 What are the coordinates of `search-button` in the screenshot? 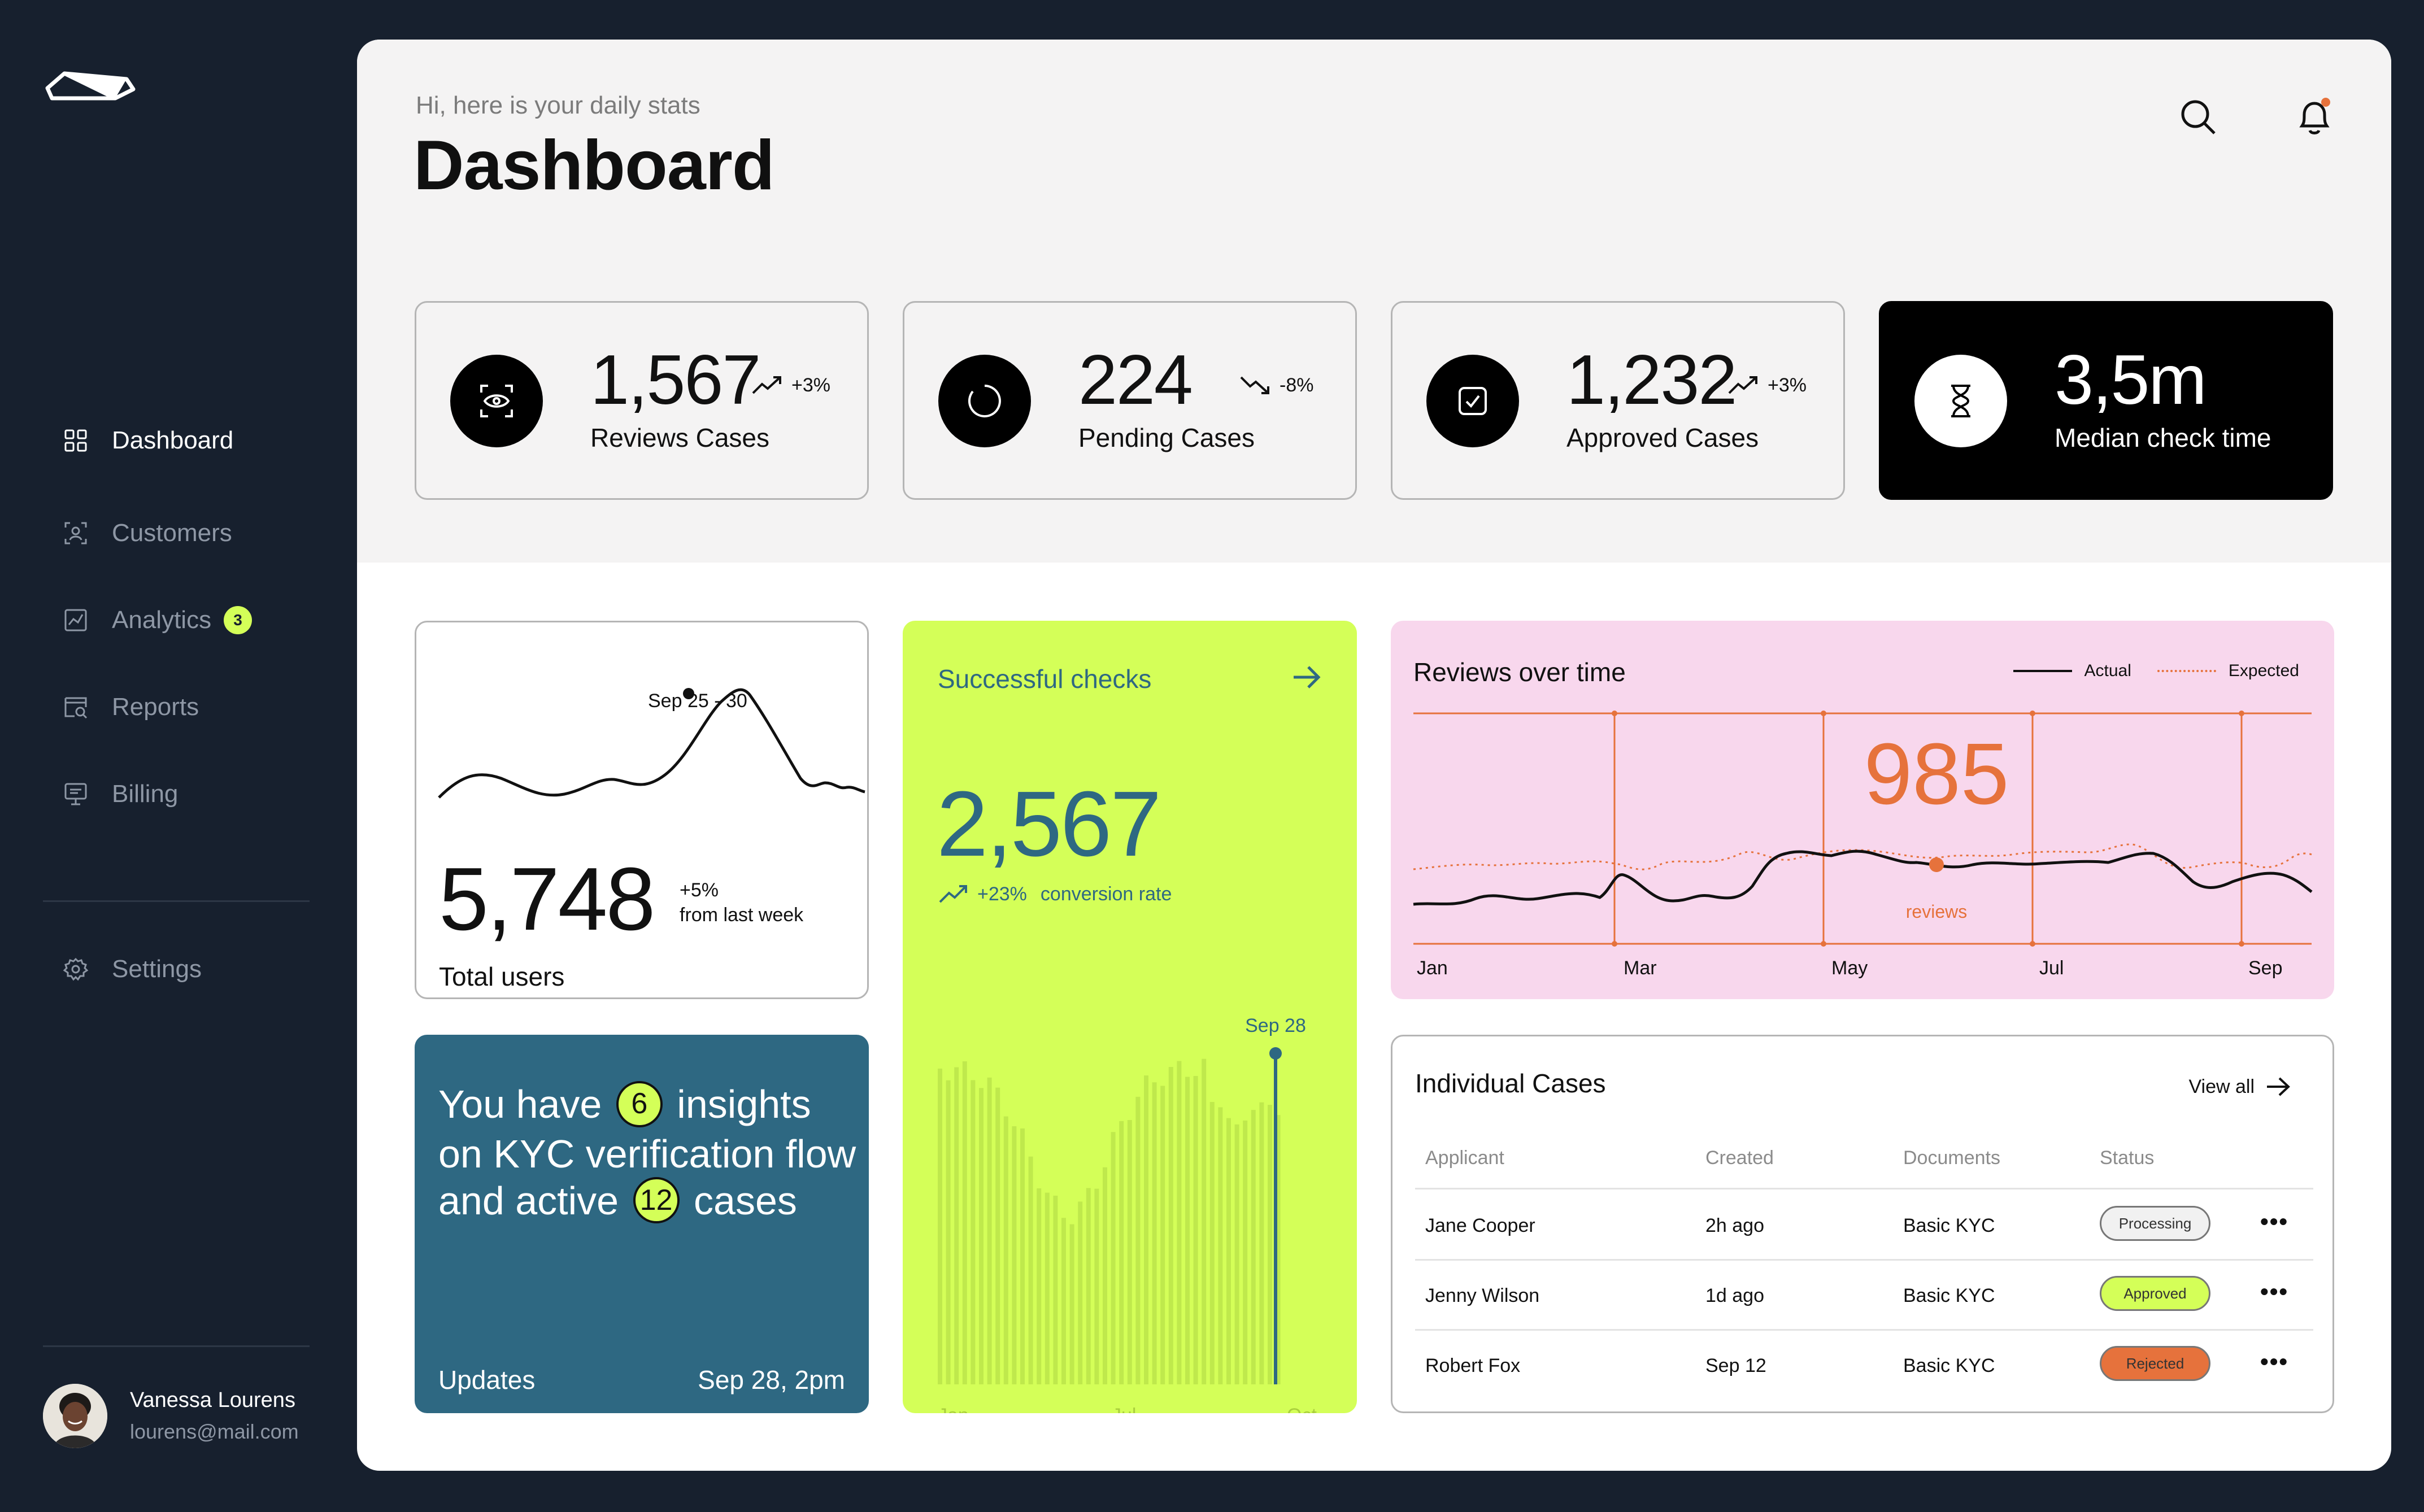 It's located at (2198, 116).